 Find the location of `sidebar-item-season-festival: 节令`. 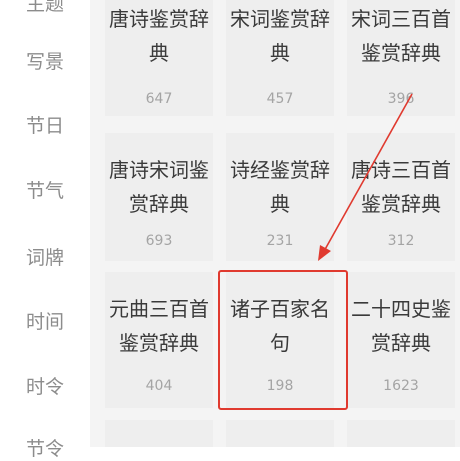

sidebar-item-season-festival: 节令 is located at coordinates (45, 449).